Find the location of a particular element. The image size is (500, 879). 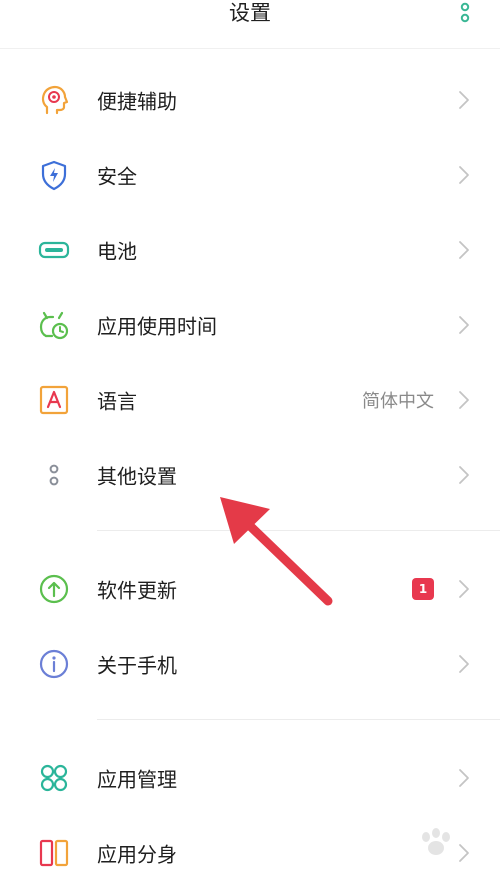

update-count-badge: 1 is located at coordinates (423, 588).